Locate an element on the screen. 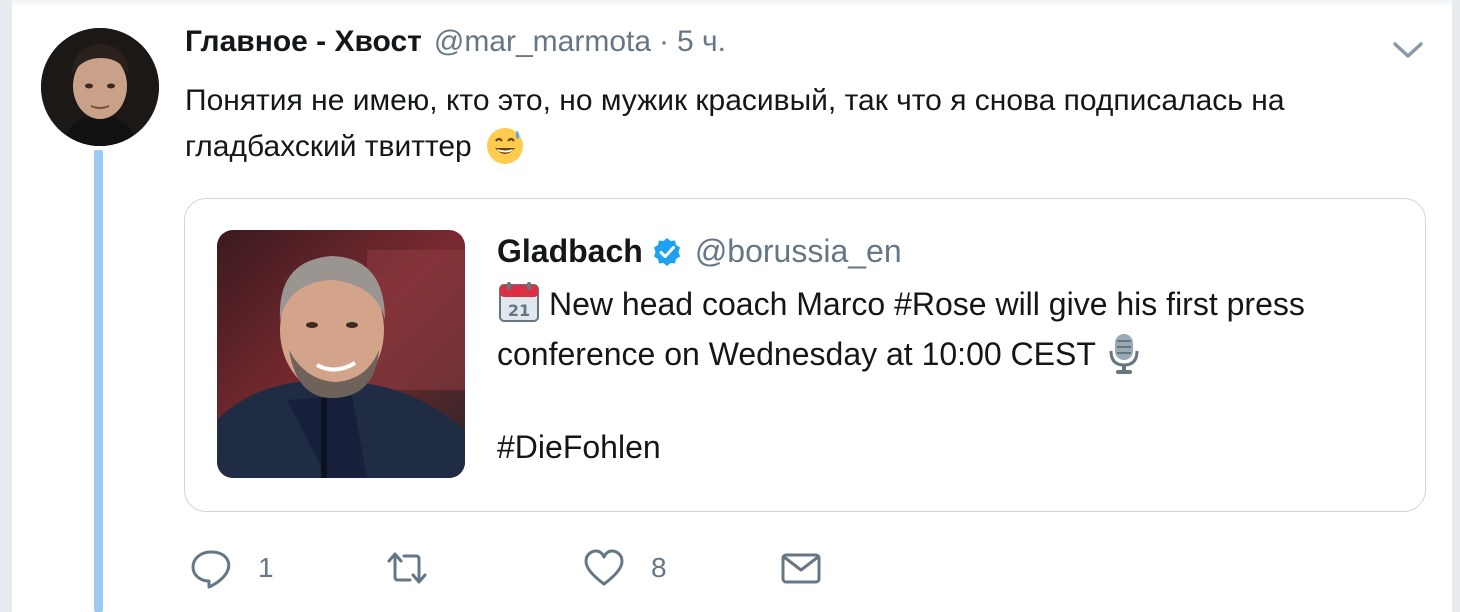 This screenshot has width=1460, height=612. microphone-emoji-icon is located at coordinates (1124, 353).